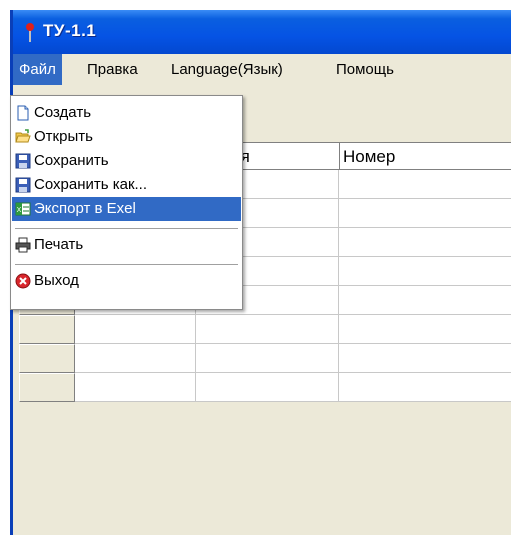  Describe the element at coordinates (30, 32) in the screenshot. I see `app-icon` at that location.